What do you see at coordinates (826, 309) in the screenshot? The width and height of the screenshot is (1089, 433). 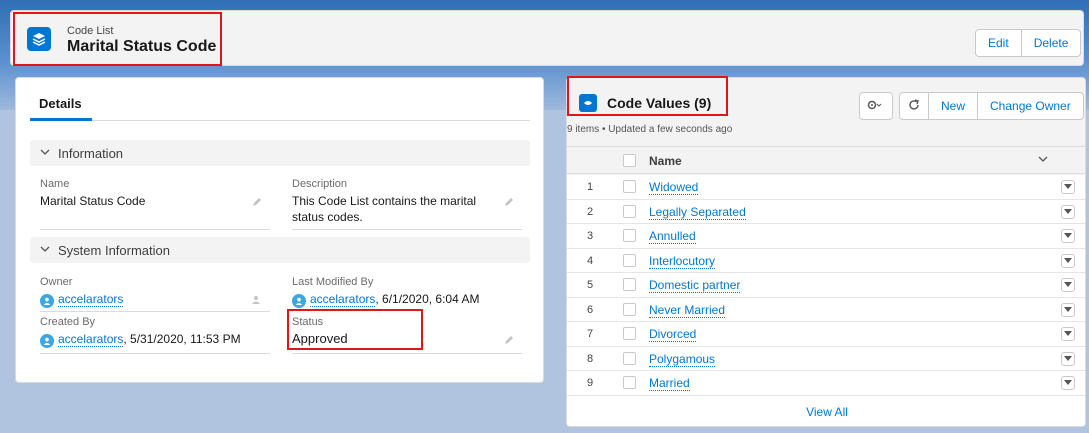 I see `table-row: 6 Never Married` at bounding box center [826, 309].